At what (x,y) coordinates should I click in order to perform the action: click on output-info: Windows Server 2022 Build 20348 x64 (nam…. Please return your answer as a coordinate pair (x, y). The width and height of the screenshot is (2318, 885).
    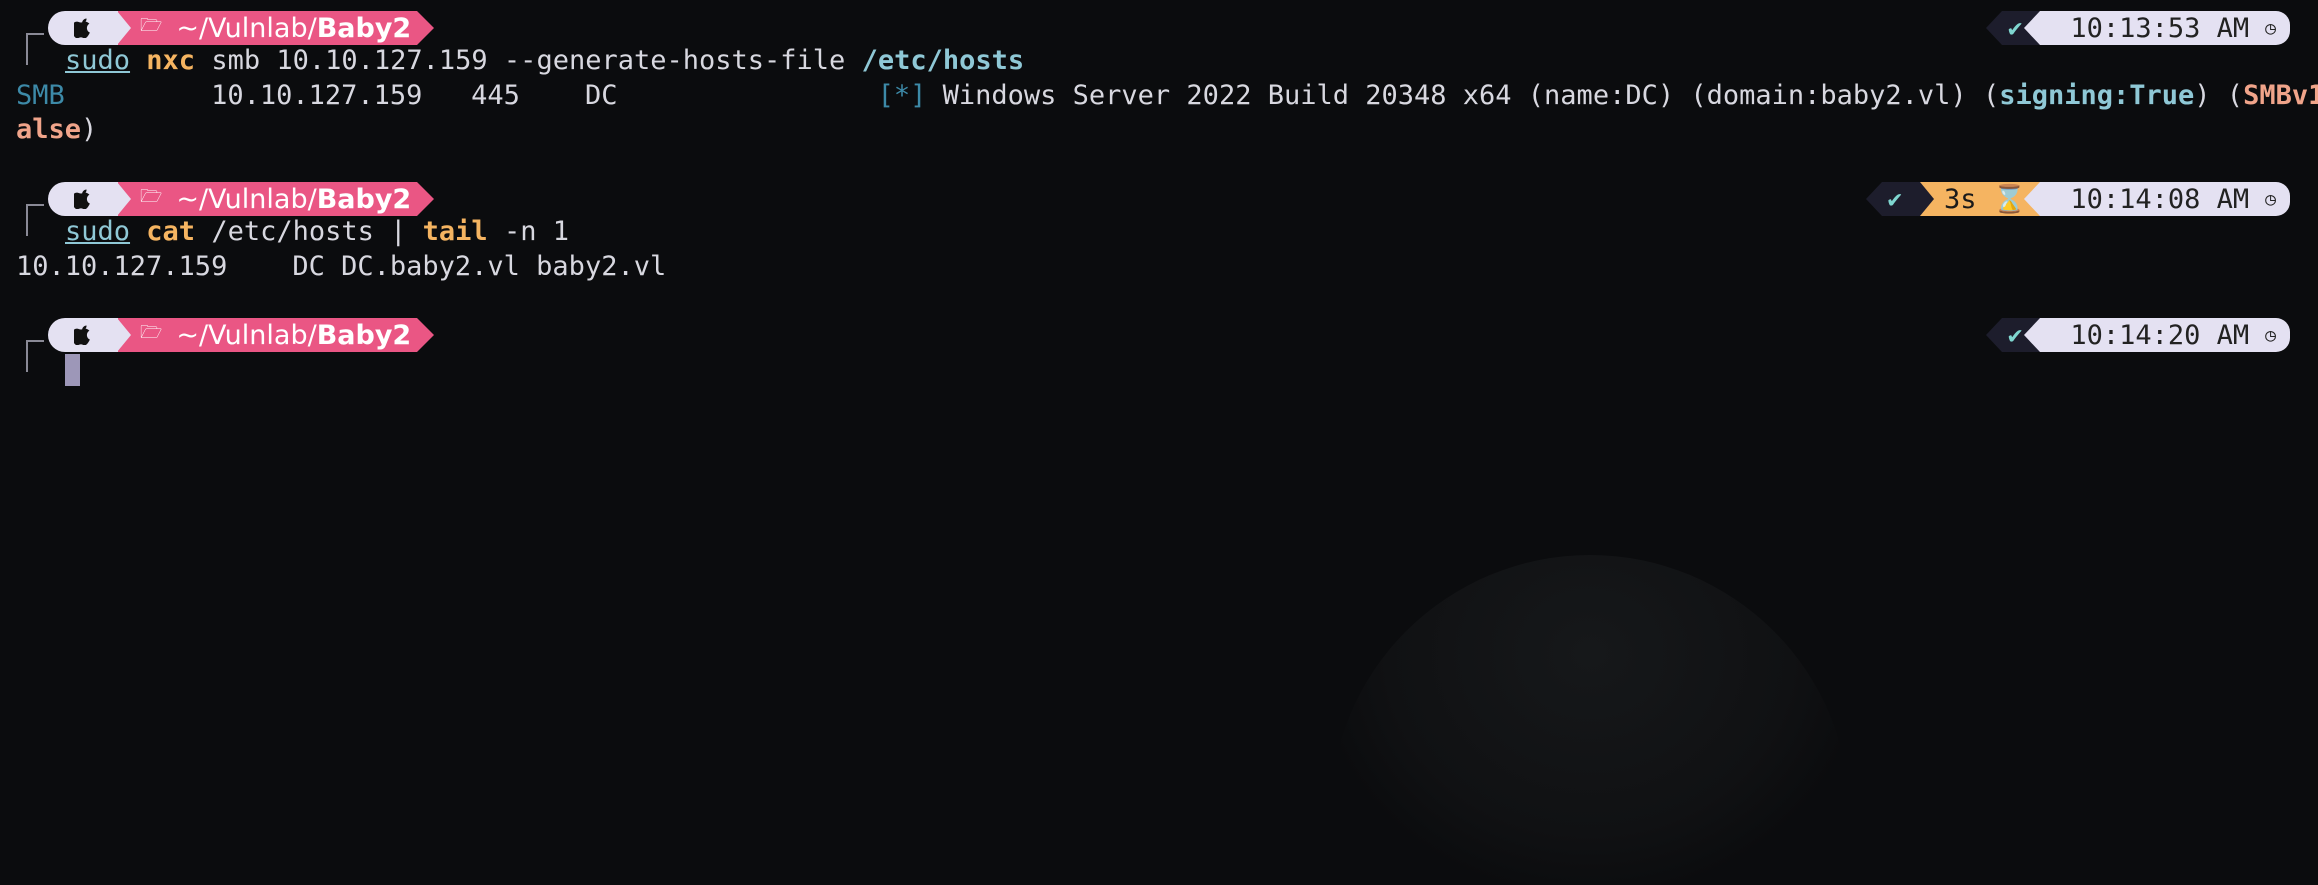
    Looking at the image, I should click on (1463, 95).